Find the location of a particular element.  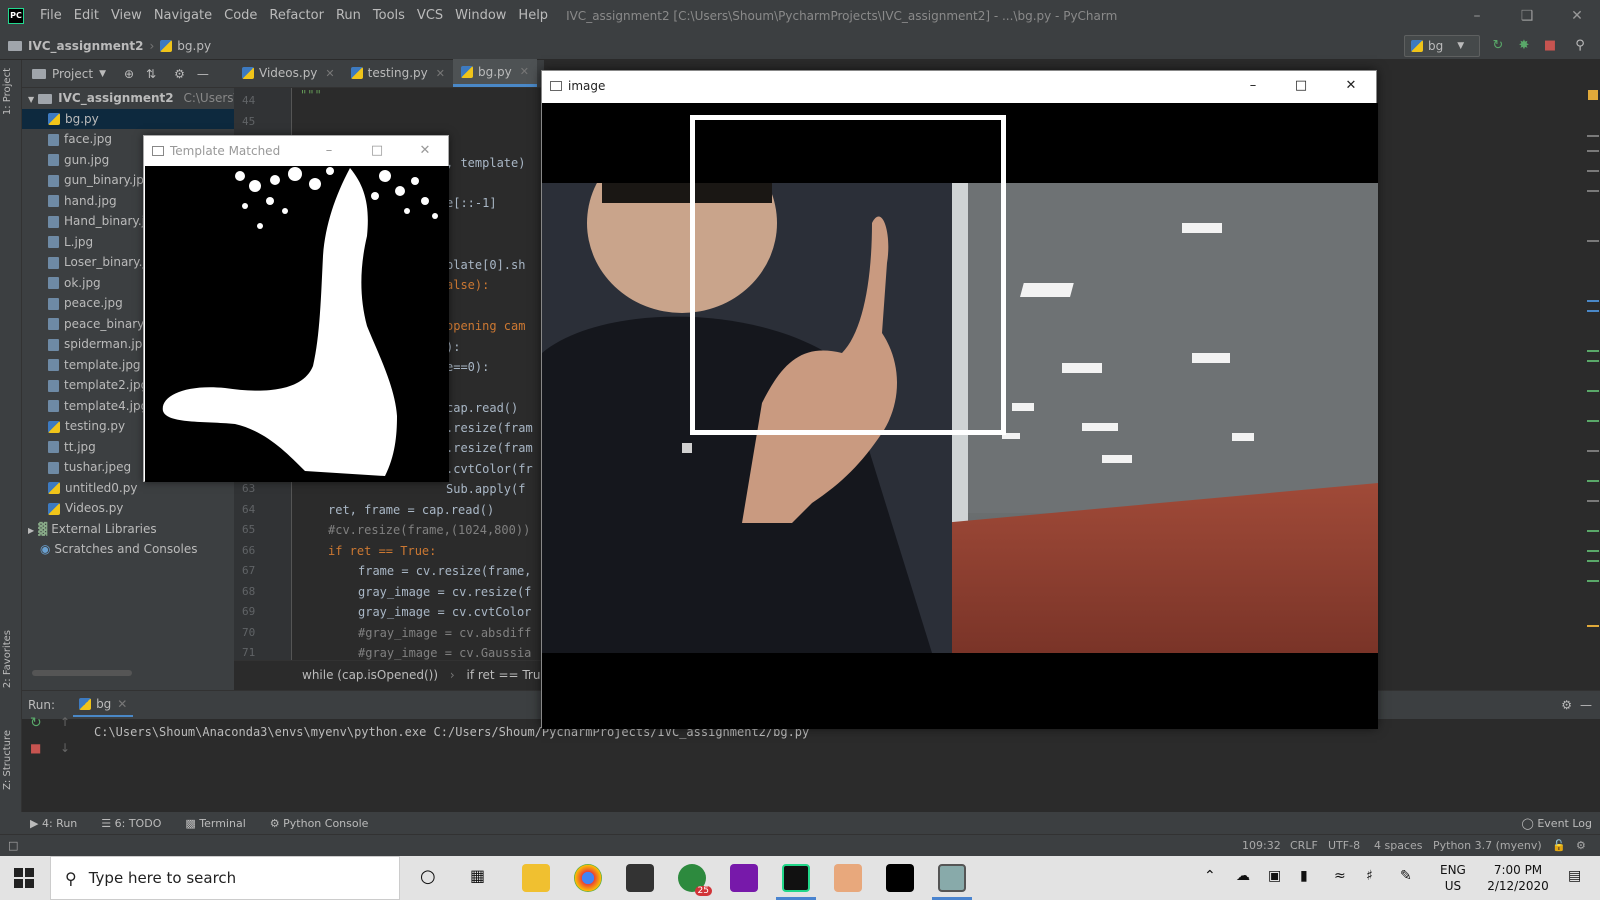

notifications-icon: ▤ is located at coordinates (1574, 876).